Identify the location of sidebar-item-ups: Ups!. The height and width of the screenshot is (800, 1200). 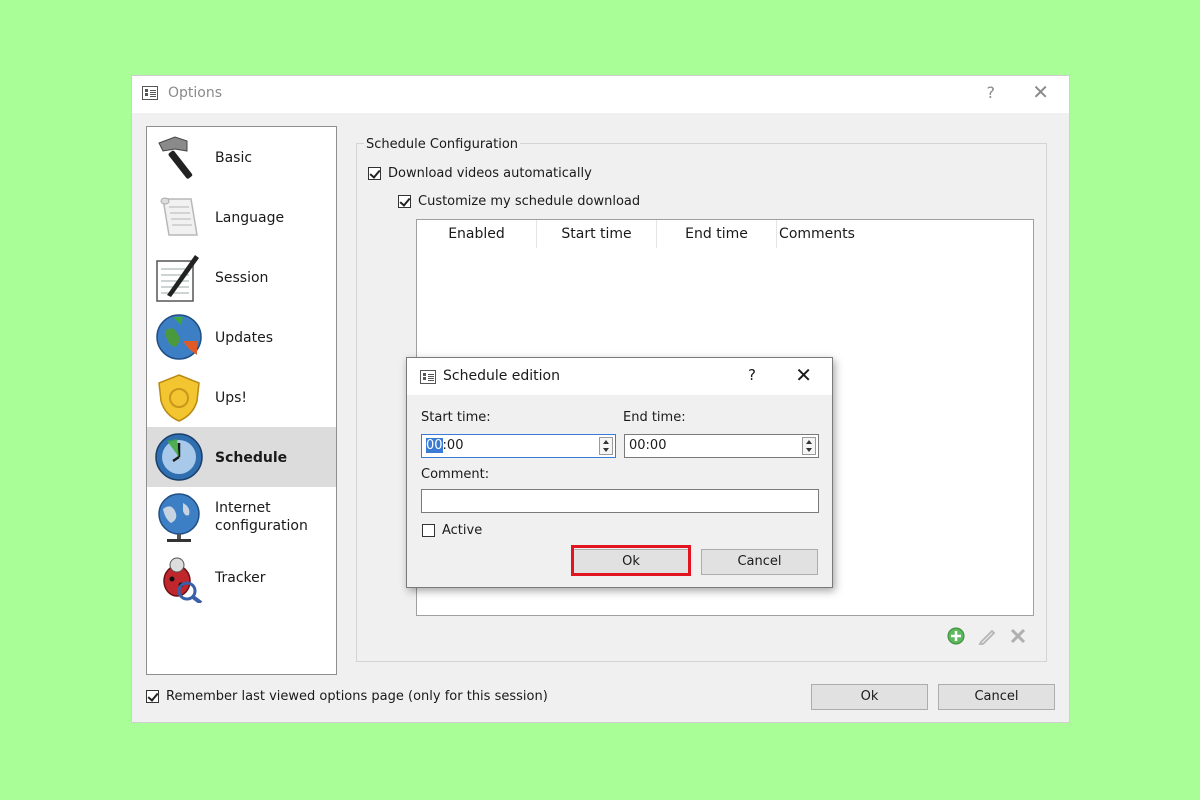
(241, 397).